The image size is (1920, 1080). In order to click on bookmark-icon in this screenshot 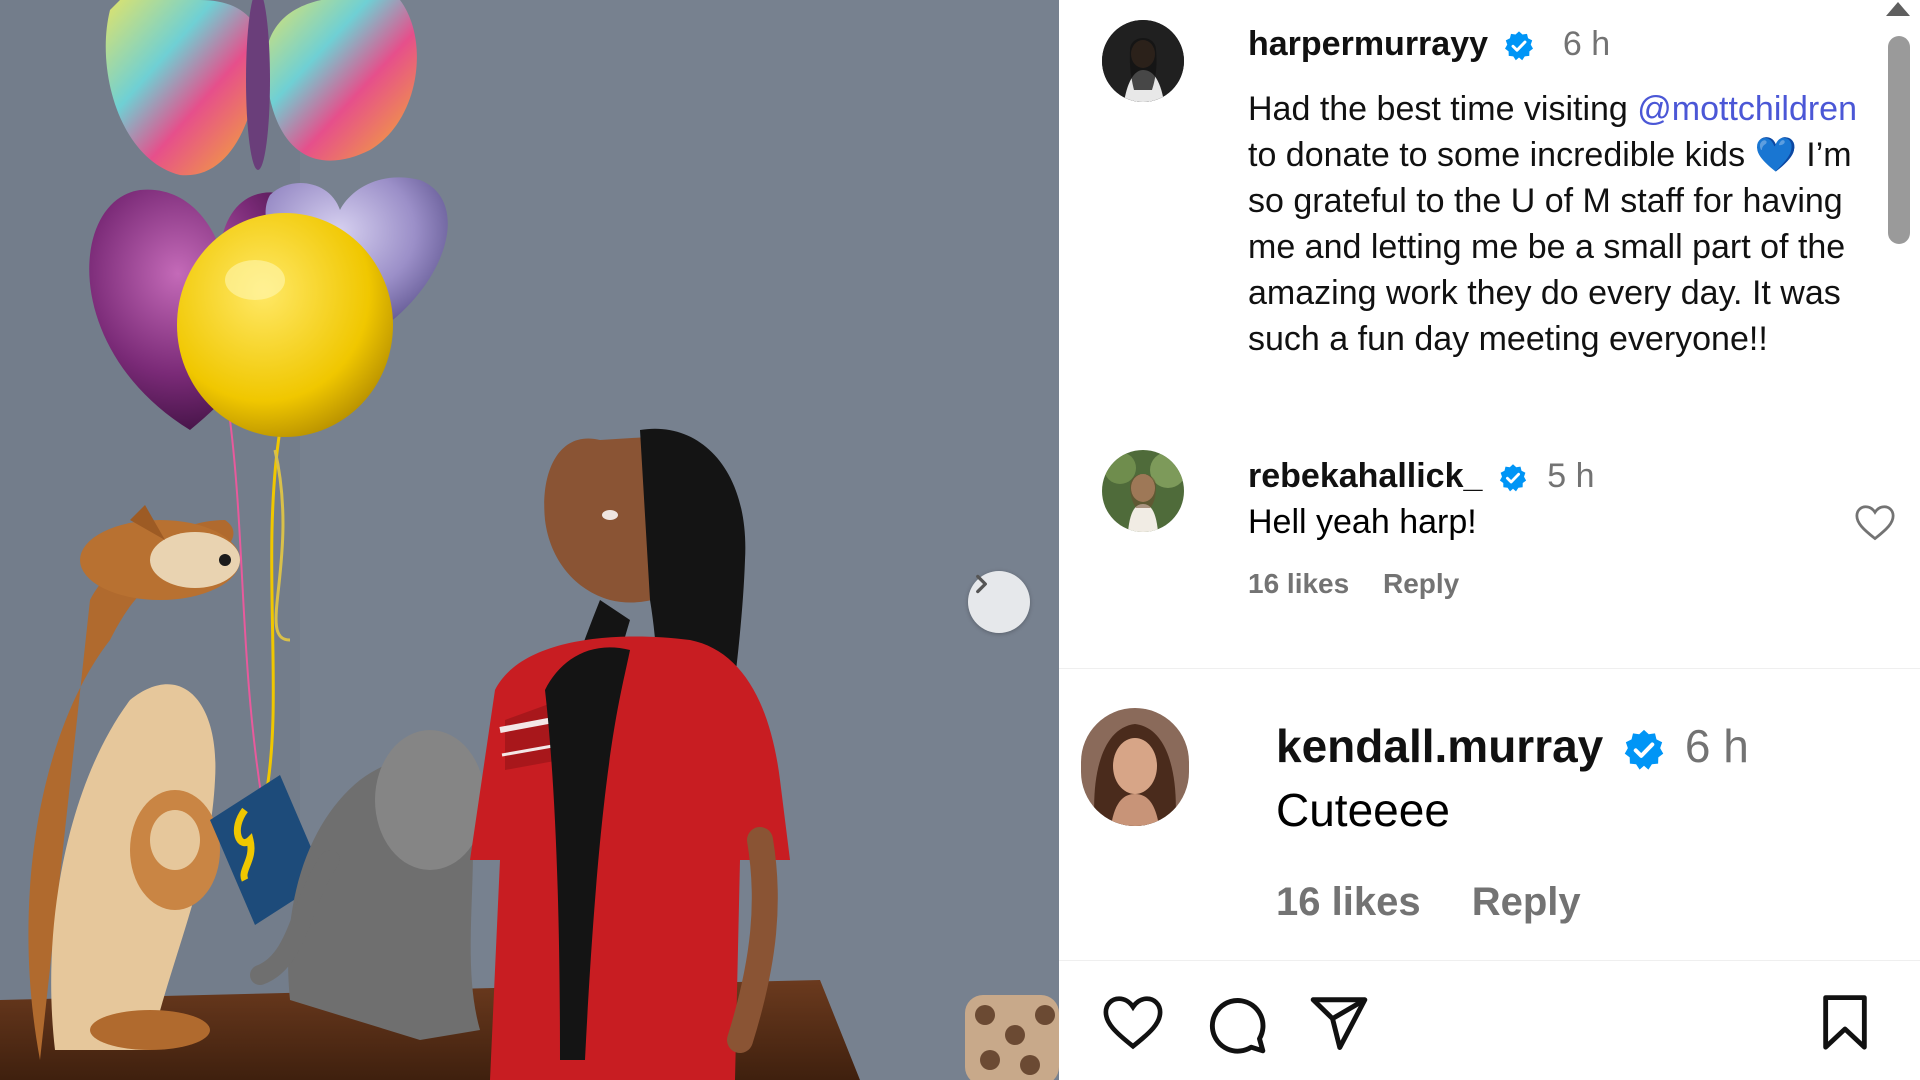, I will do `click(1845, 1023)`.